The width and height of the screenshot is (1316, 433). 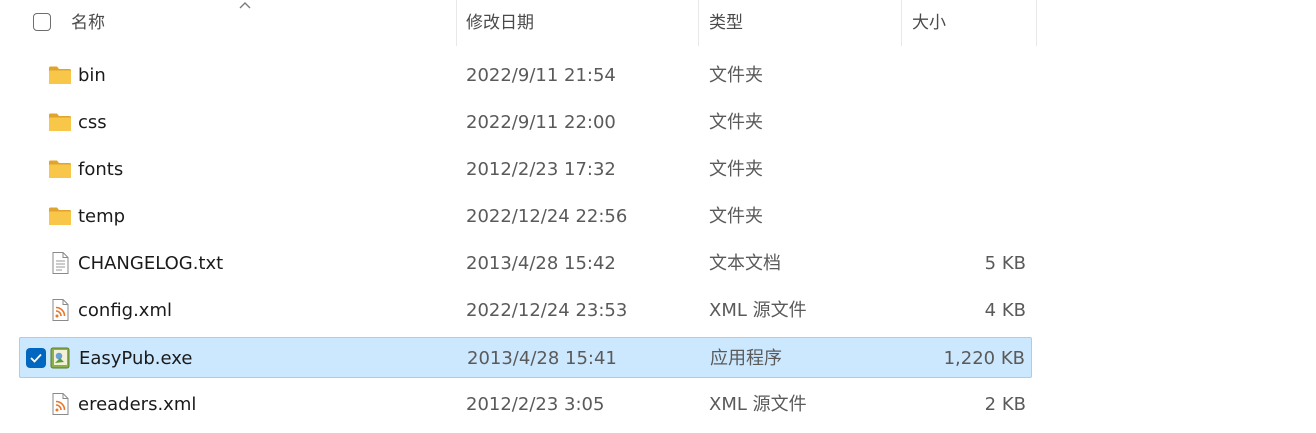 I want to click on file-row: config.xml 2022/12/24 23:53 XML 源文件 4 KB, so click(x=525, y=310).